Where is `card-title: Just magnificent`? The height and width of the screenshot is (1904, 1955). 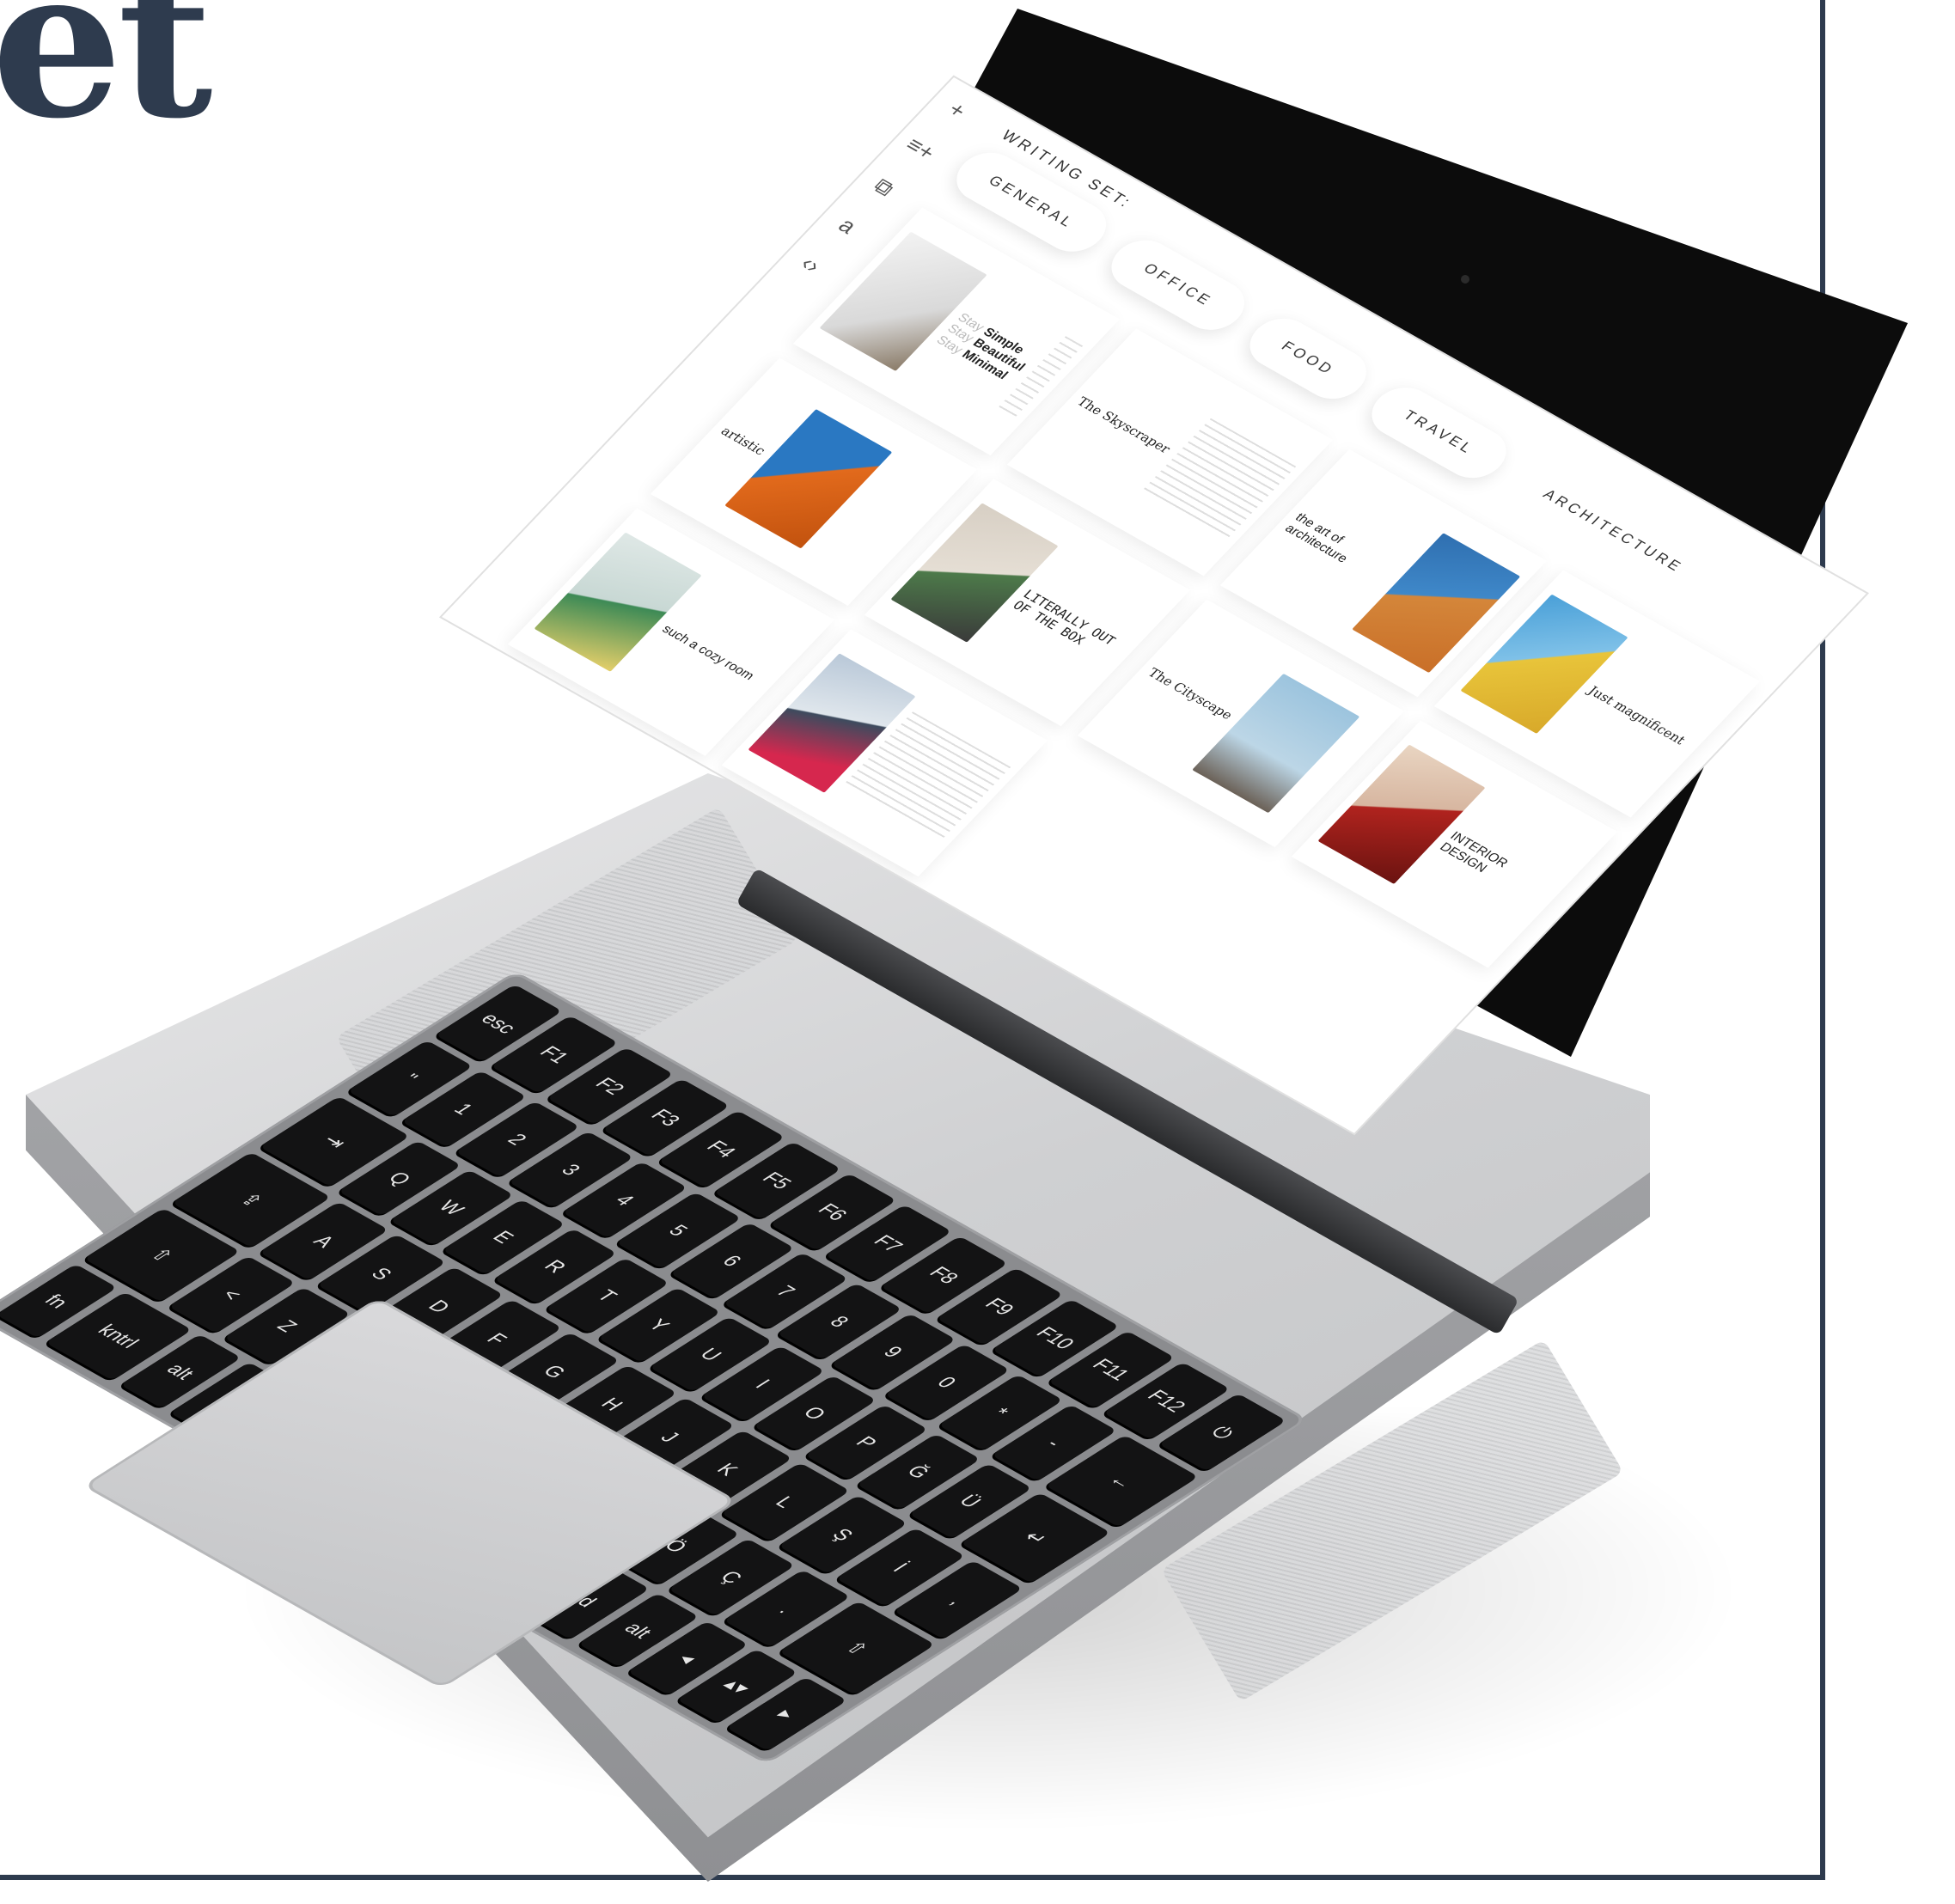 card-title: Just magnificent is located at coordinates (1636, 716).